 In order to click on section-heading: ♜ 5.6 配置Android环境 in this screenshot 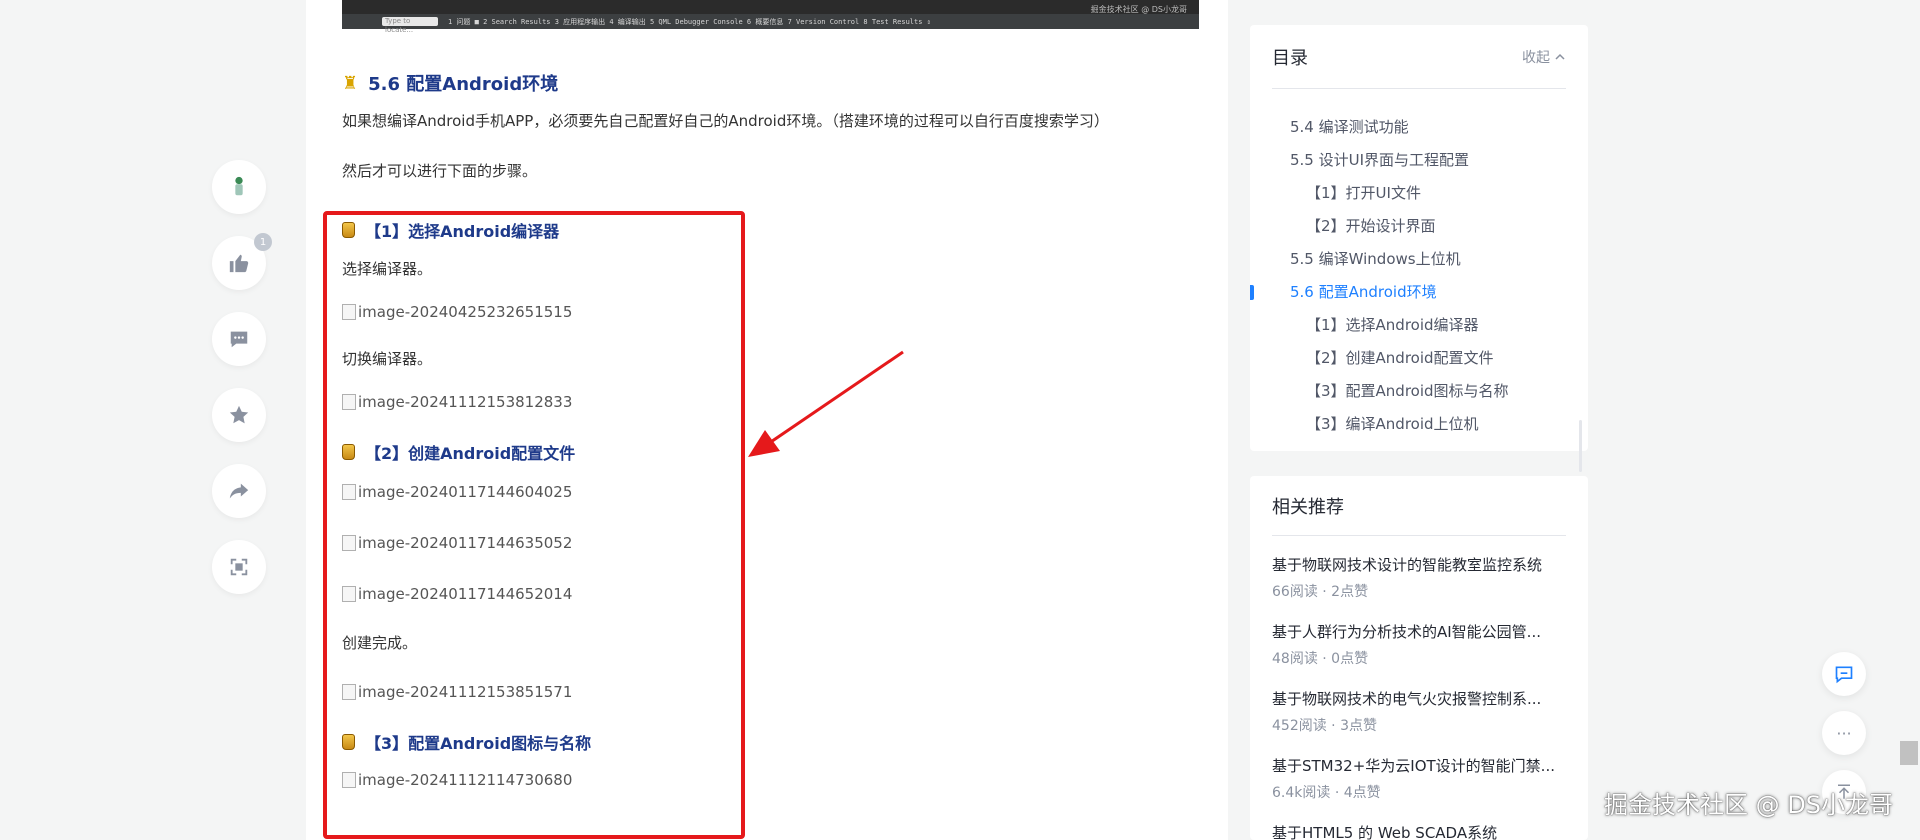, I will do `click(772, 83)`.